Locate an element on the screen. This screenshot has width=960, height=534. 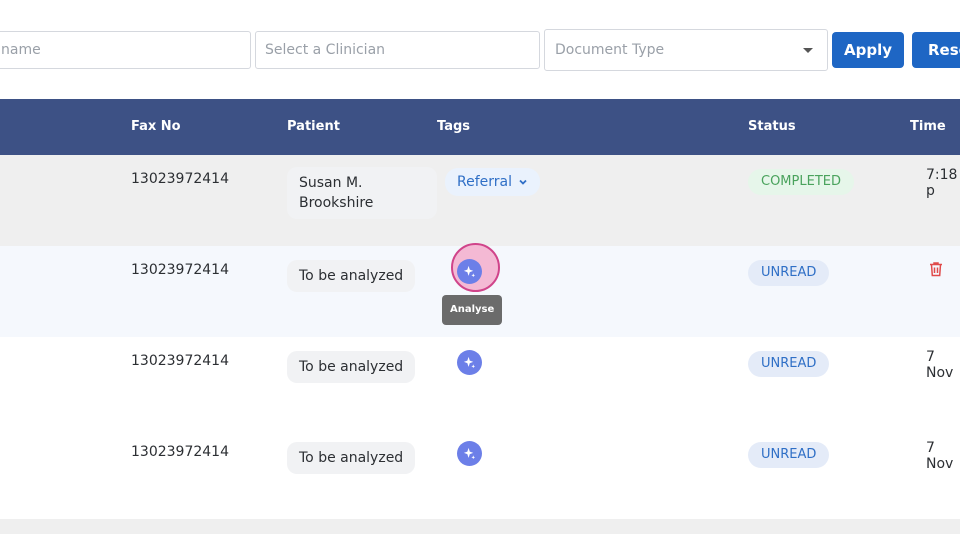
clinician-select: Select a Clinician is located at coordinates (397, 50).